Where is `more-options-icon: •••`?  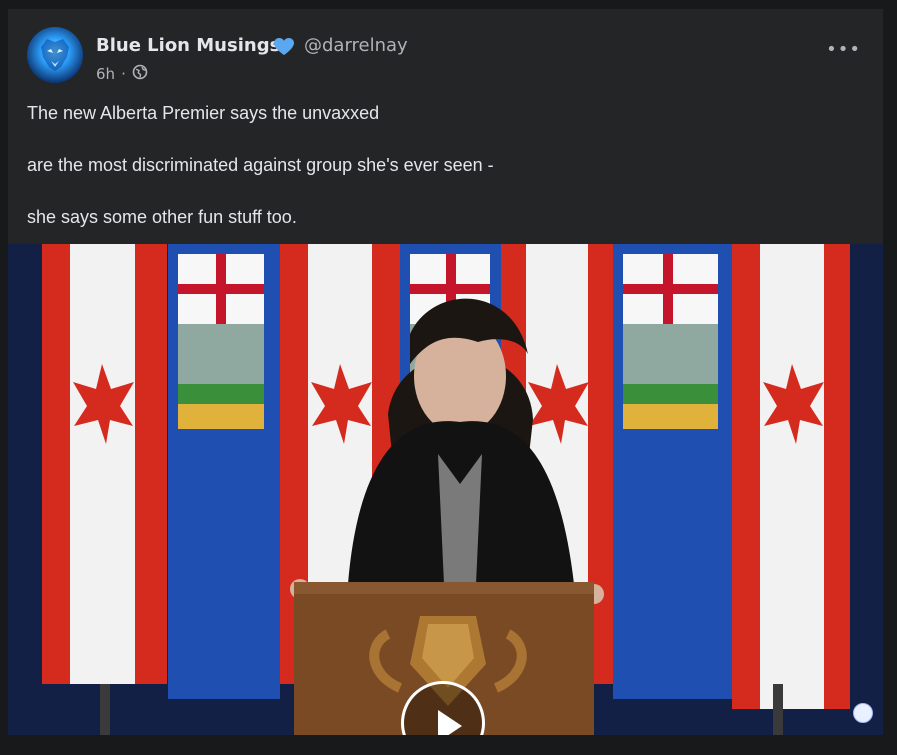 more-options-icon: ••• is located at coordinates (843, 49).